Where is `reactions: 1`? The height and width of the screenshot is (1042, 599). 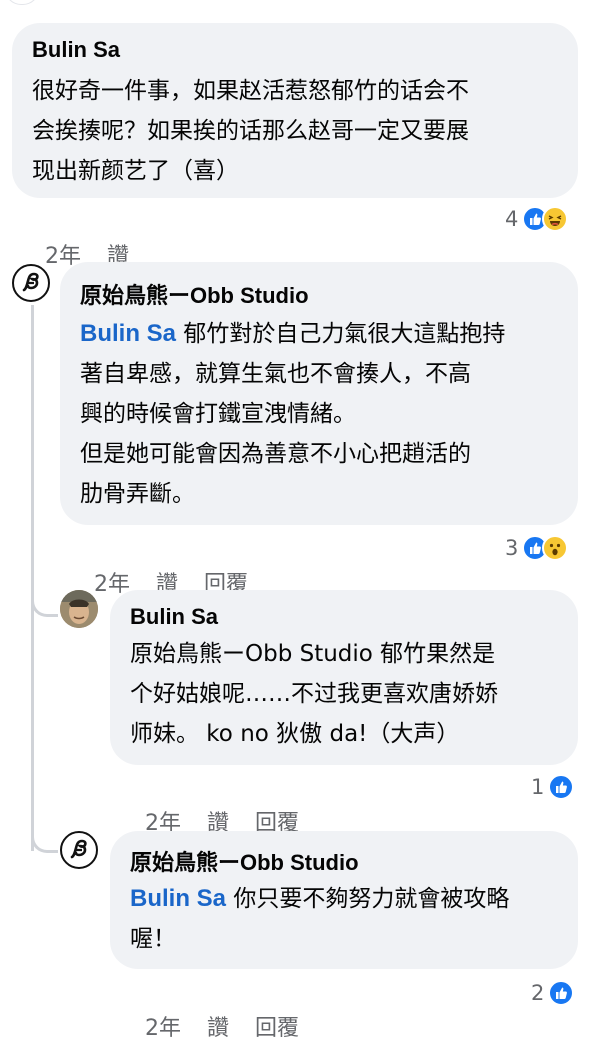 reactions: 1 is located at coordinates (553, 787).